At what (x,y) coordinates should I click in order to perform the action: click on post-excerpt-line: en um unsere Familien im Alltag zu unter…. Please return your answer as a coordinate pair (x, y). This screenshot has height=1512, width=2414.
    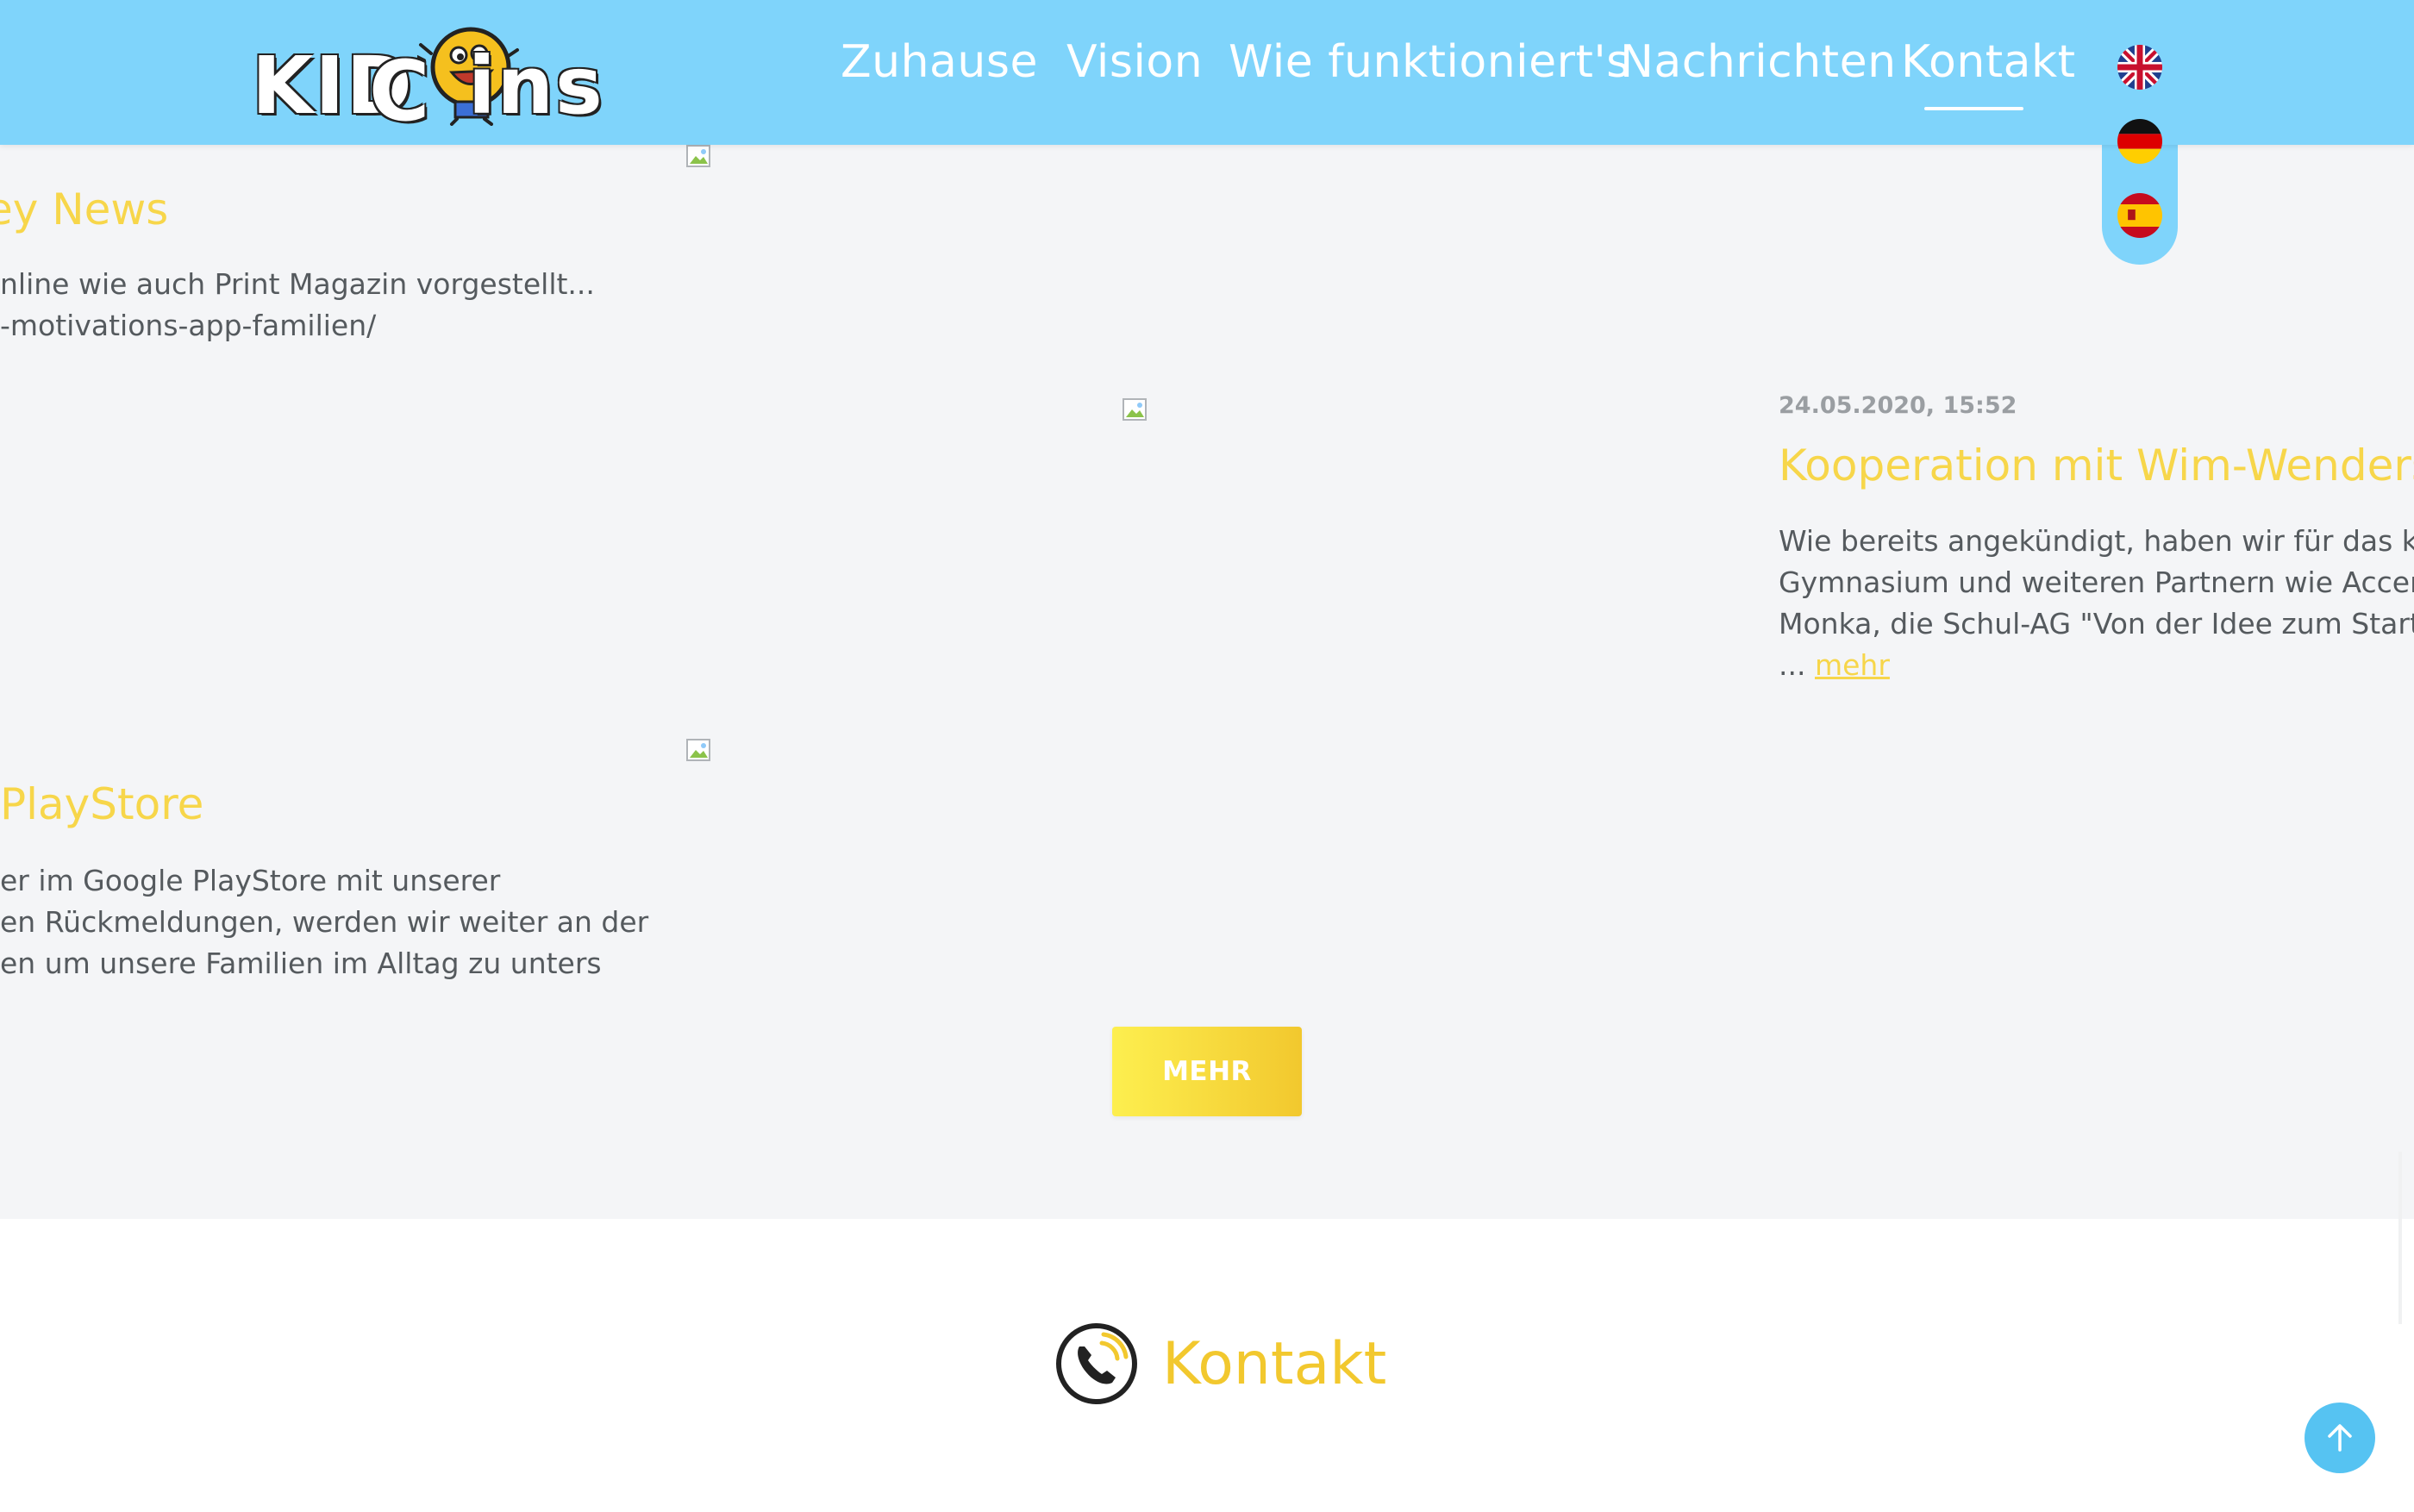
    Looking at the image, I should click on (301, 963).